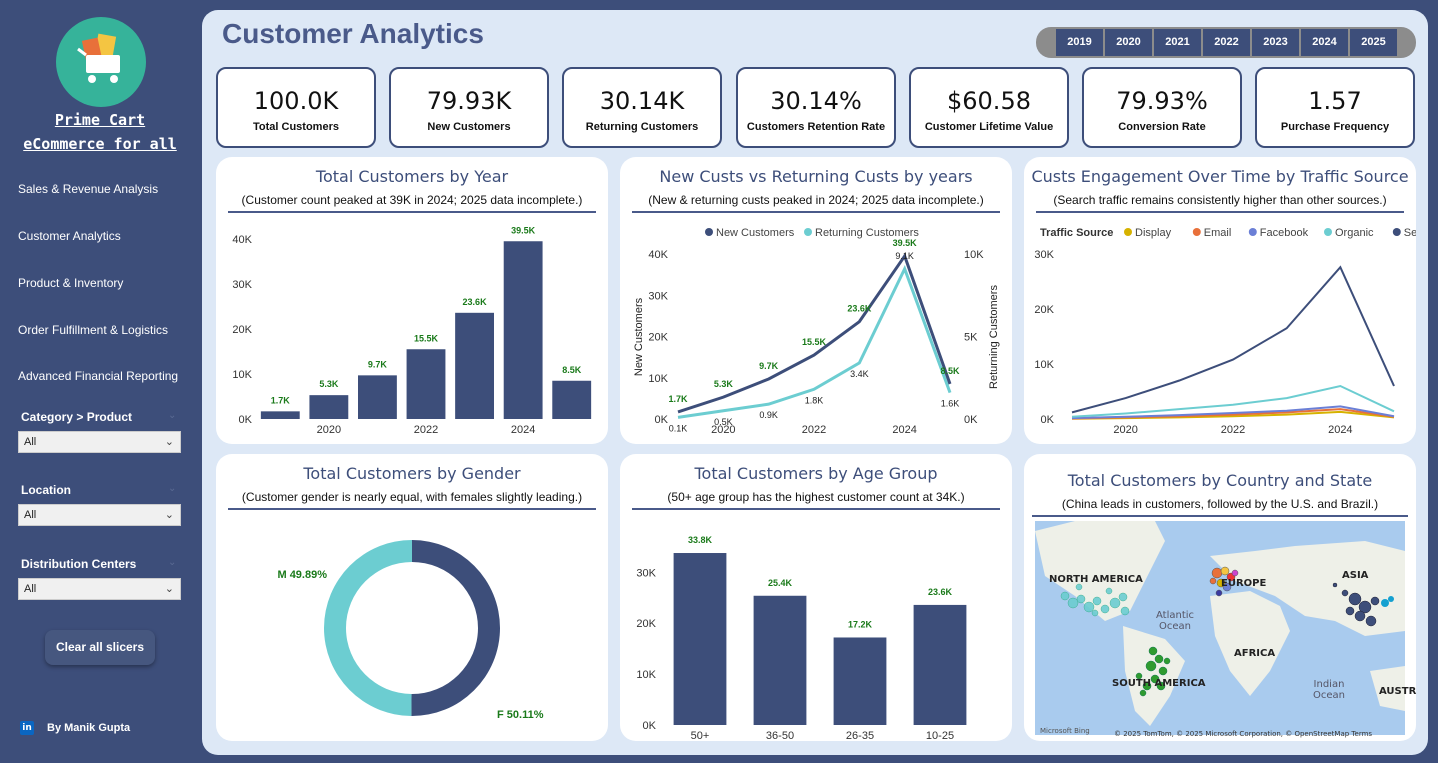 This screenshot has height=763, width=1438. I want to click on year-button-2020: 2020, so click(1129, 42).